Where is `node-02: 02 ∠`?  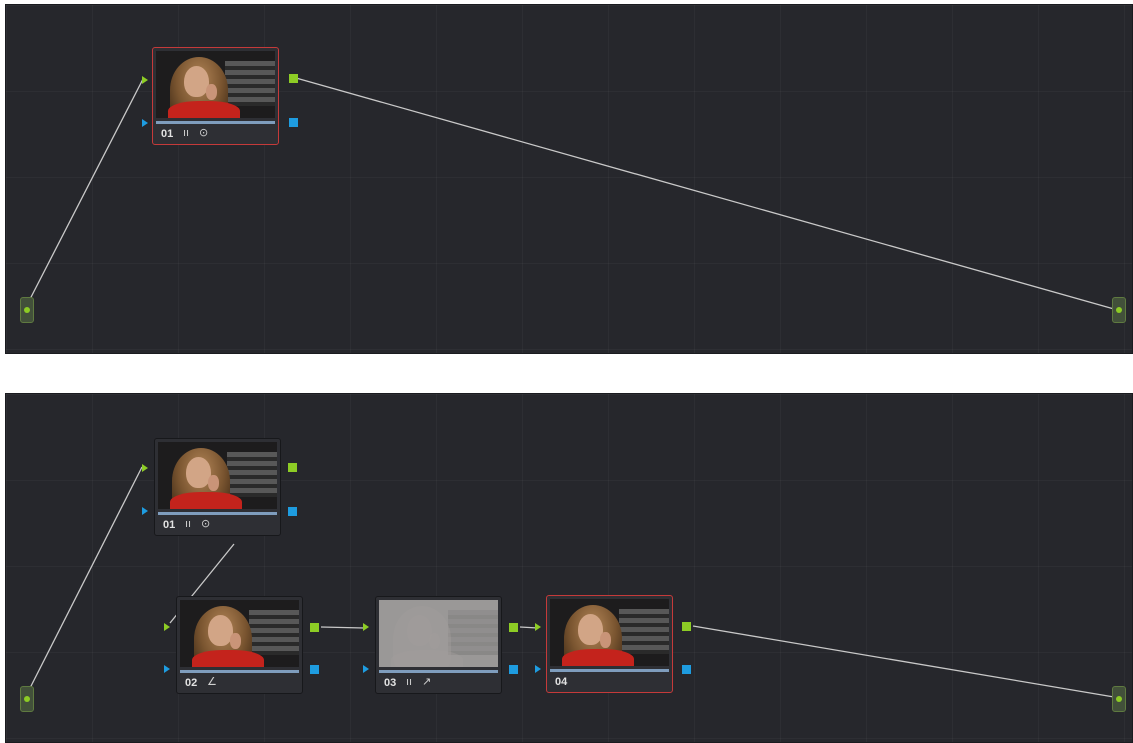 node-02: 02 ∠ is located at coordinates (239, 645).